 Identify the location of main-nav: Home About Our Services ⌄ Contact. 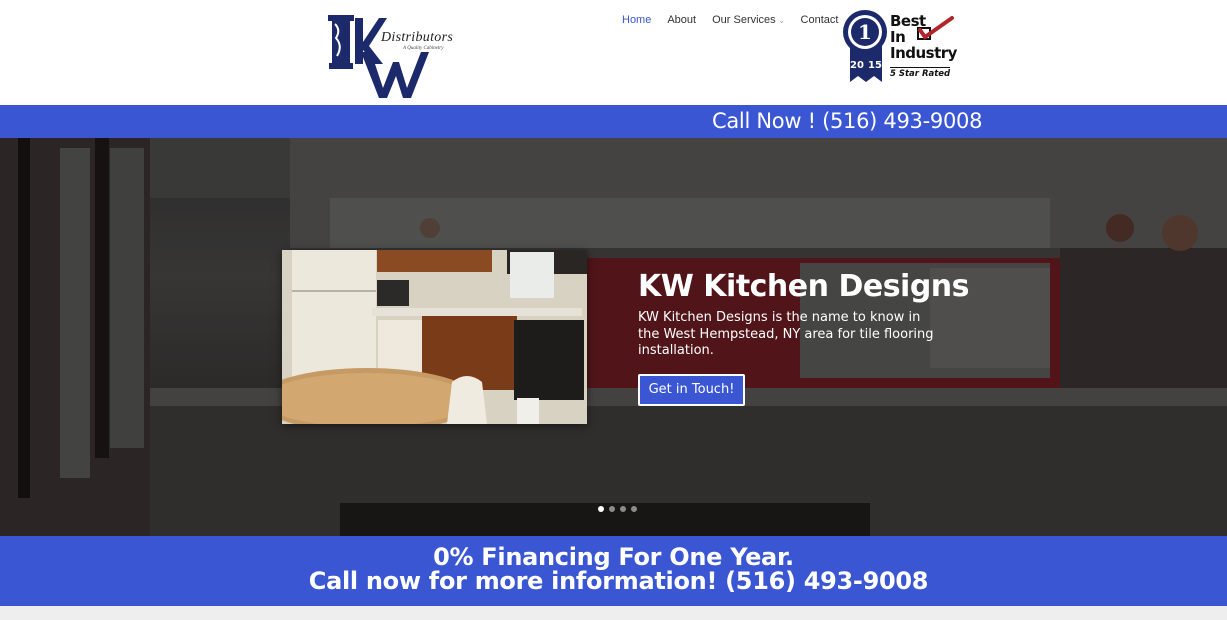
(730, 20).